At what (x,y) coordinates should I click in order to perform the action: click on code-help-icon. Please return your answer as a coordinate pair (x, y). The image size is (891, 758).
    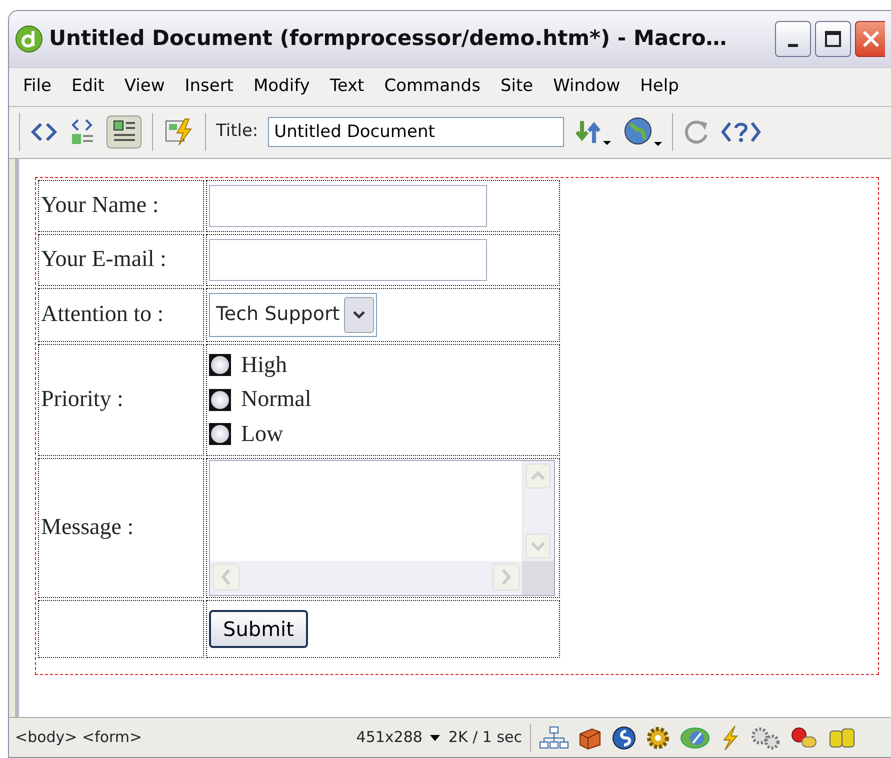
    Looking at the image, I should click on (741, 132).